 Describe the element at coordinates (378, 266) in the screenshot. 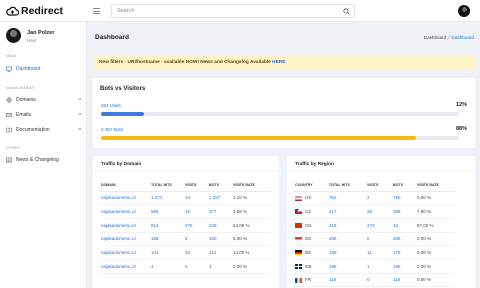

I see `table-cell: 1` at that location.